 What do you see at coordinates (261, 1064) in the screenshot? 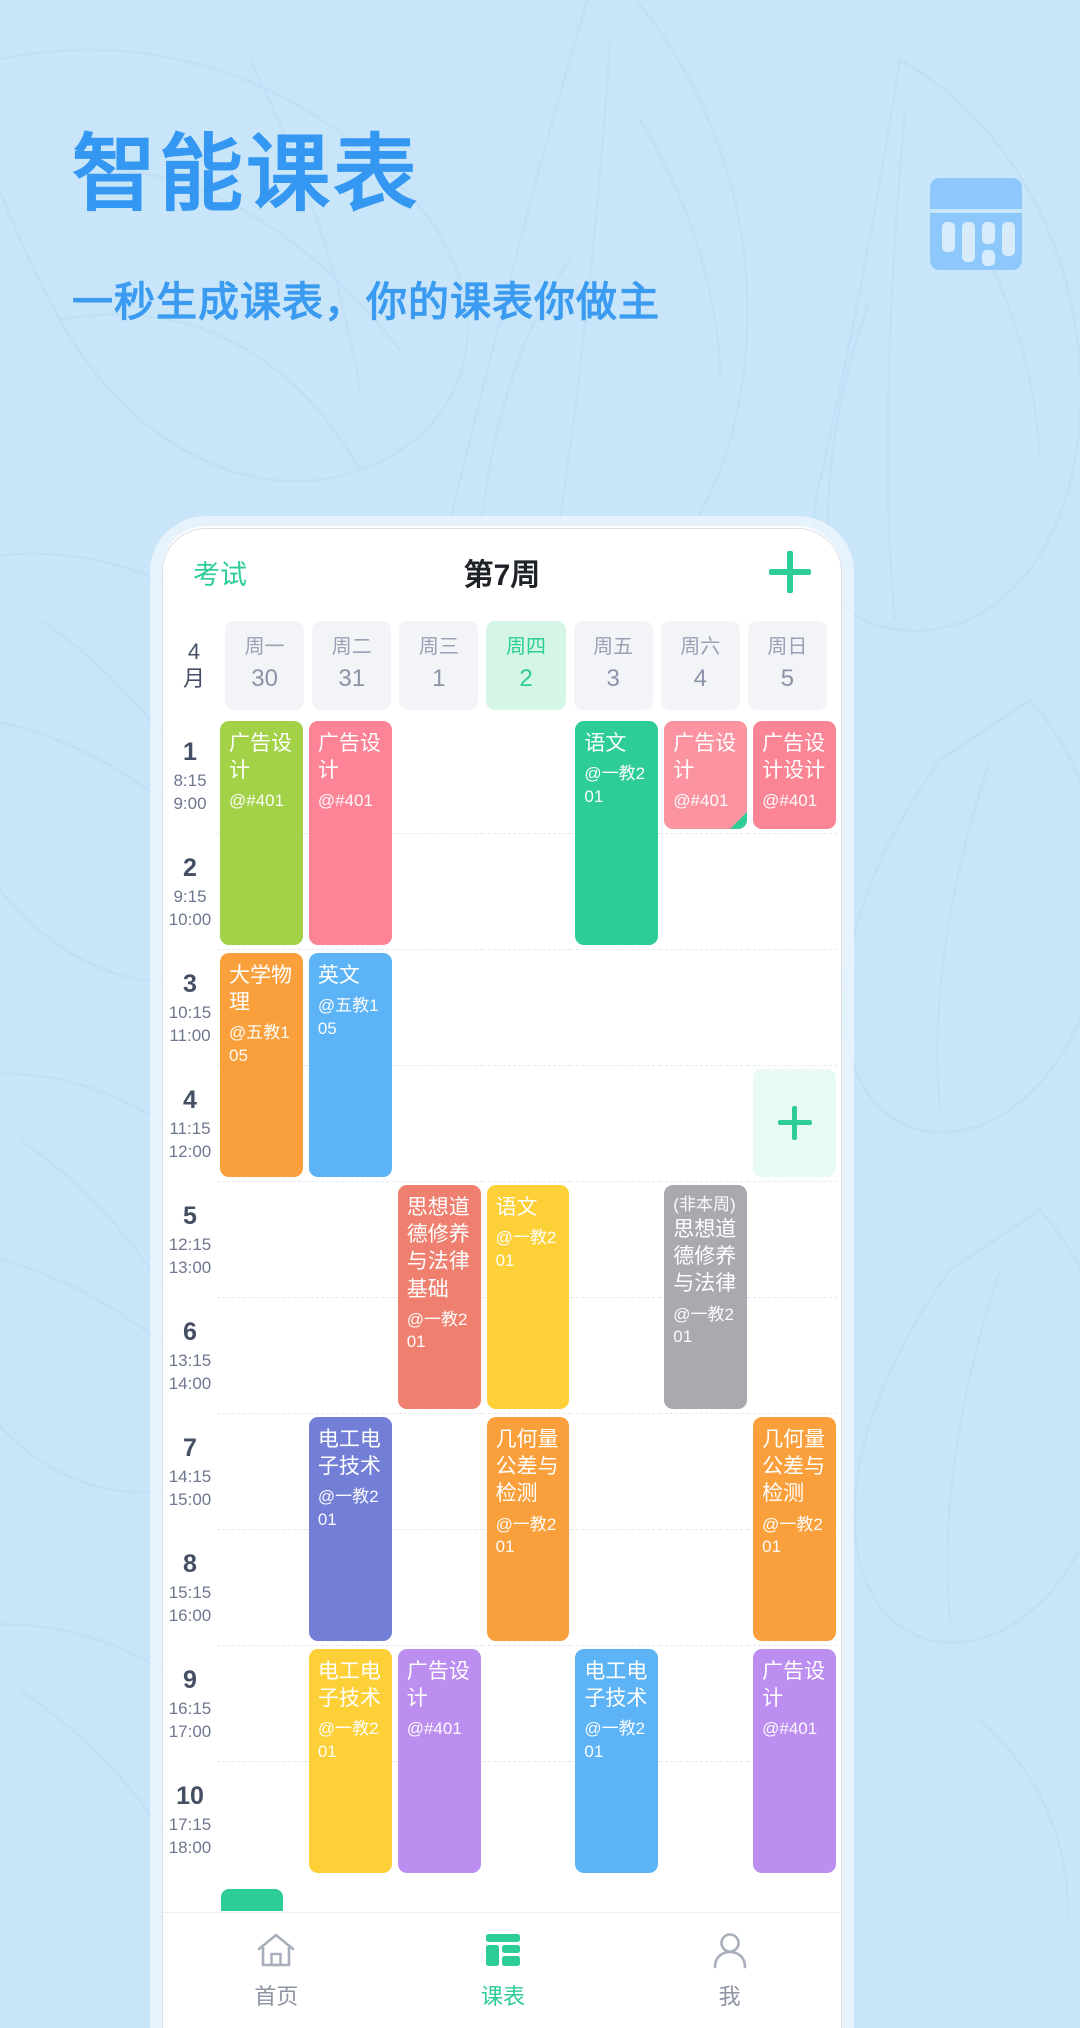
I see `course-block: 大学物理 @五教105` at bounding box center [261, 1064].